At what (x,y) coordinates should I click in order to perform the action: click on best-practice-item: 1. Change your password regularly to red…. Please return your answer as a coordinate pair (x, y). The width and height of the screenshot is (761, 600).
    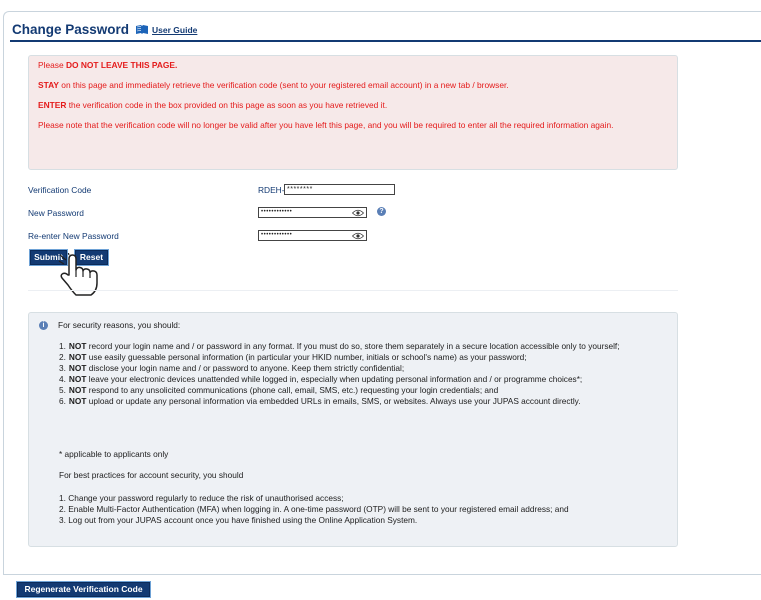
    Looking at the image, I should click on (201, 498).